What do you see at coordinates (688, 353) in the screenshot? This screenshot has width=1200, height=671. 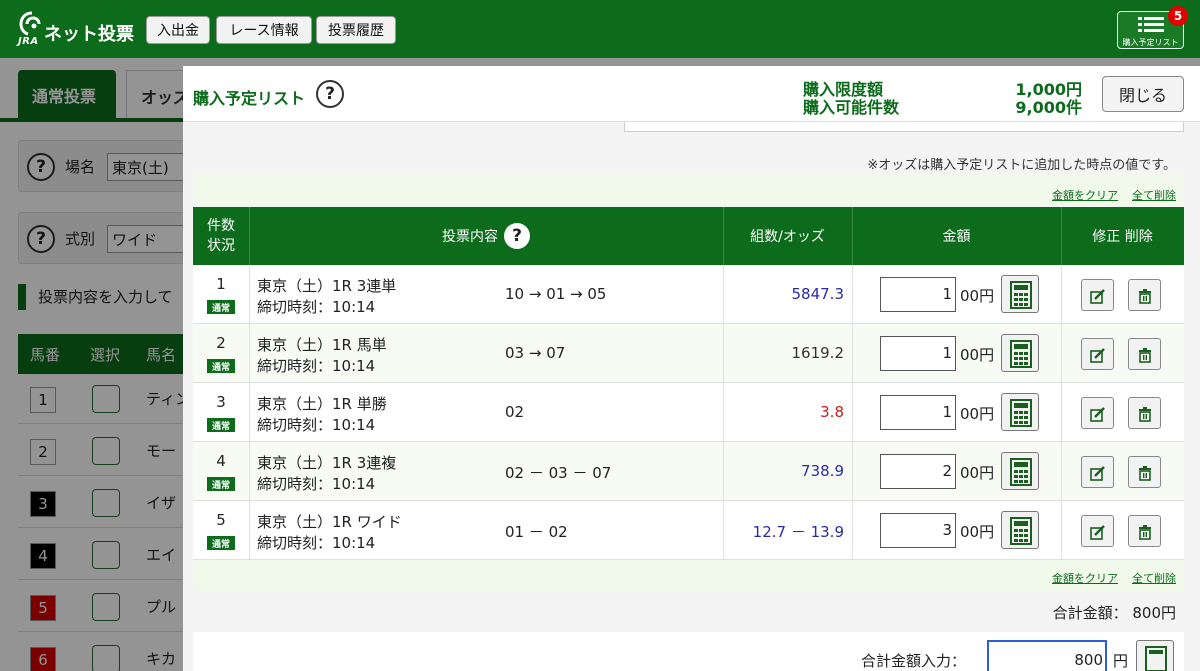 I see `purchase-row: 2 通常 東京（土）1R 馬単 締切時刻：10:14 03 → 07 1619.2 1 00円` at bounding box center [688, 353].